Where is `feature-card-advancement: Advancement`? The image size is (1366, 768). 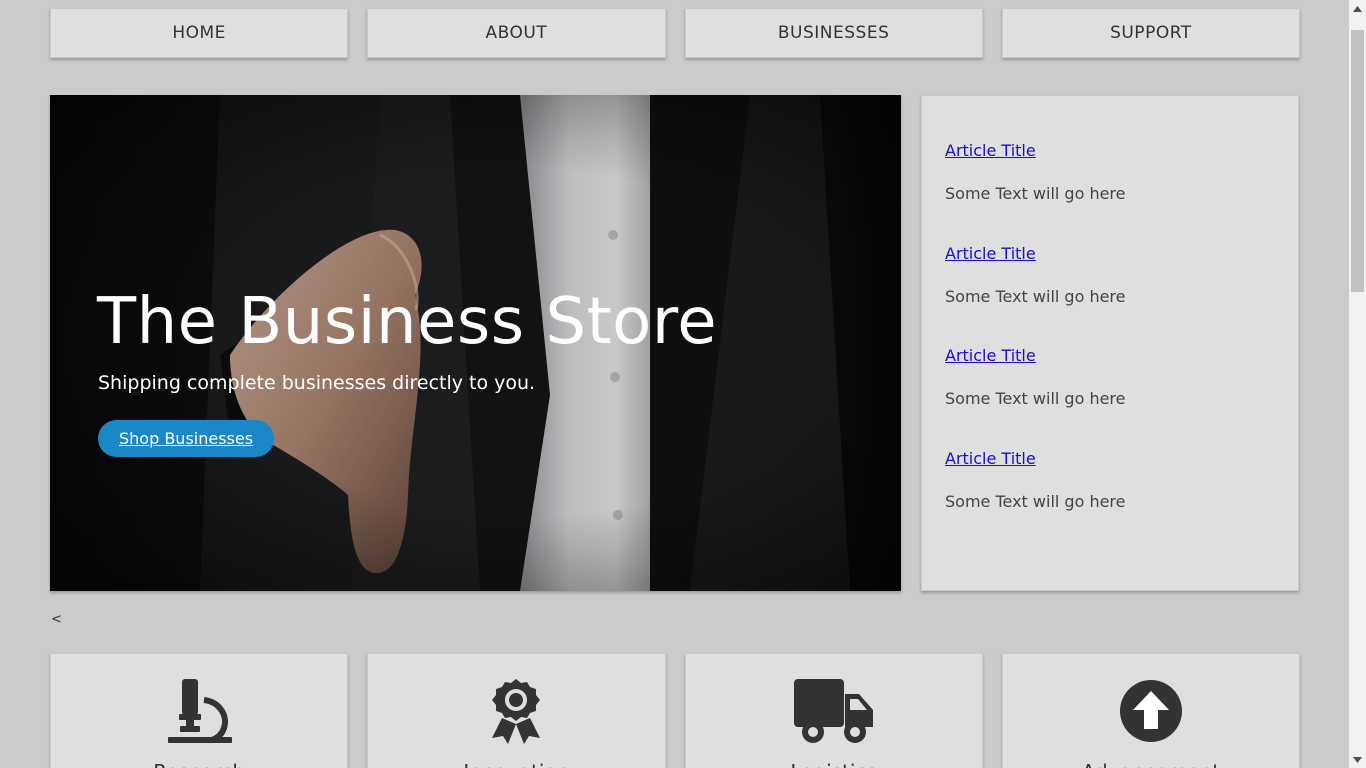 feature-card-advancement: Advancement is located at coordinates (1150, 710).